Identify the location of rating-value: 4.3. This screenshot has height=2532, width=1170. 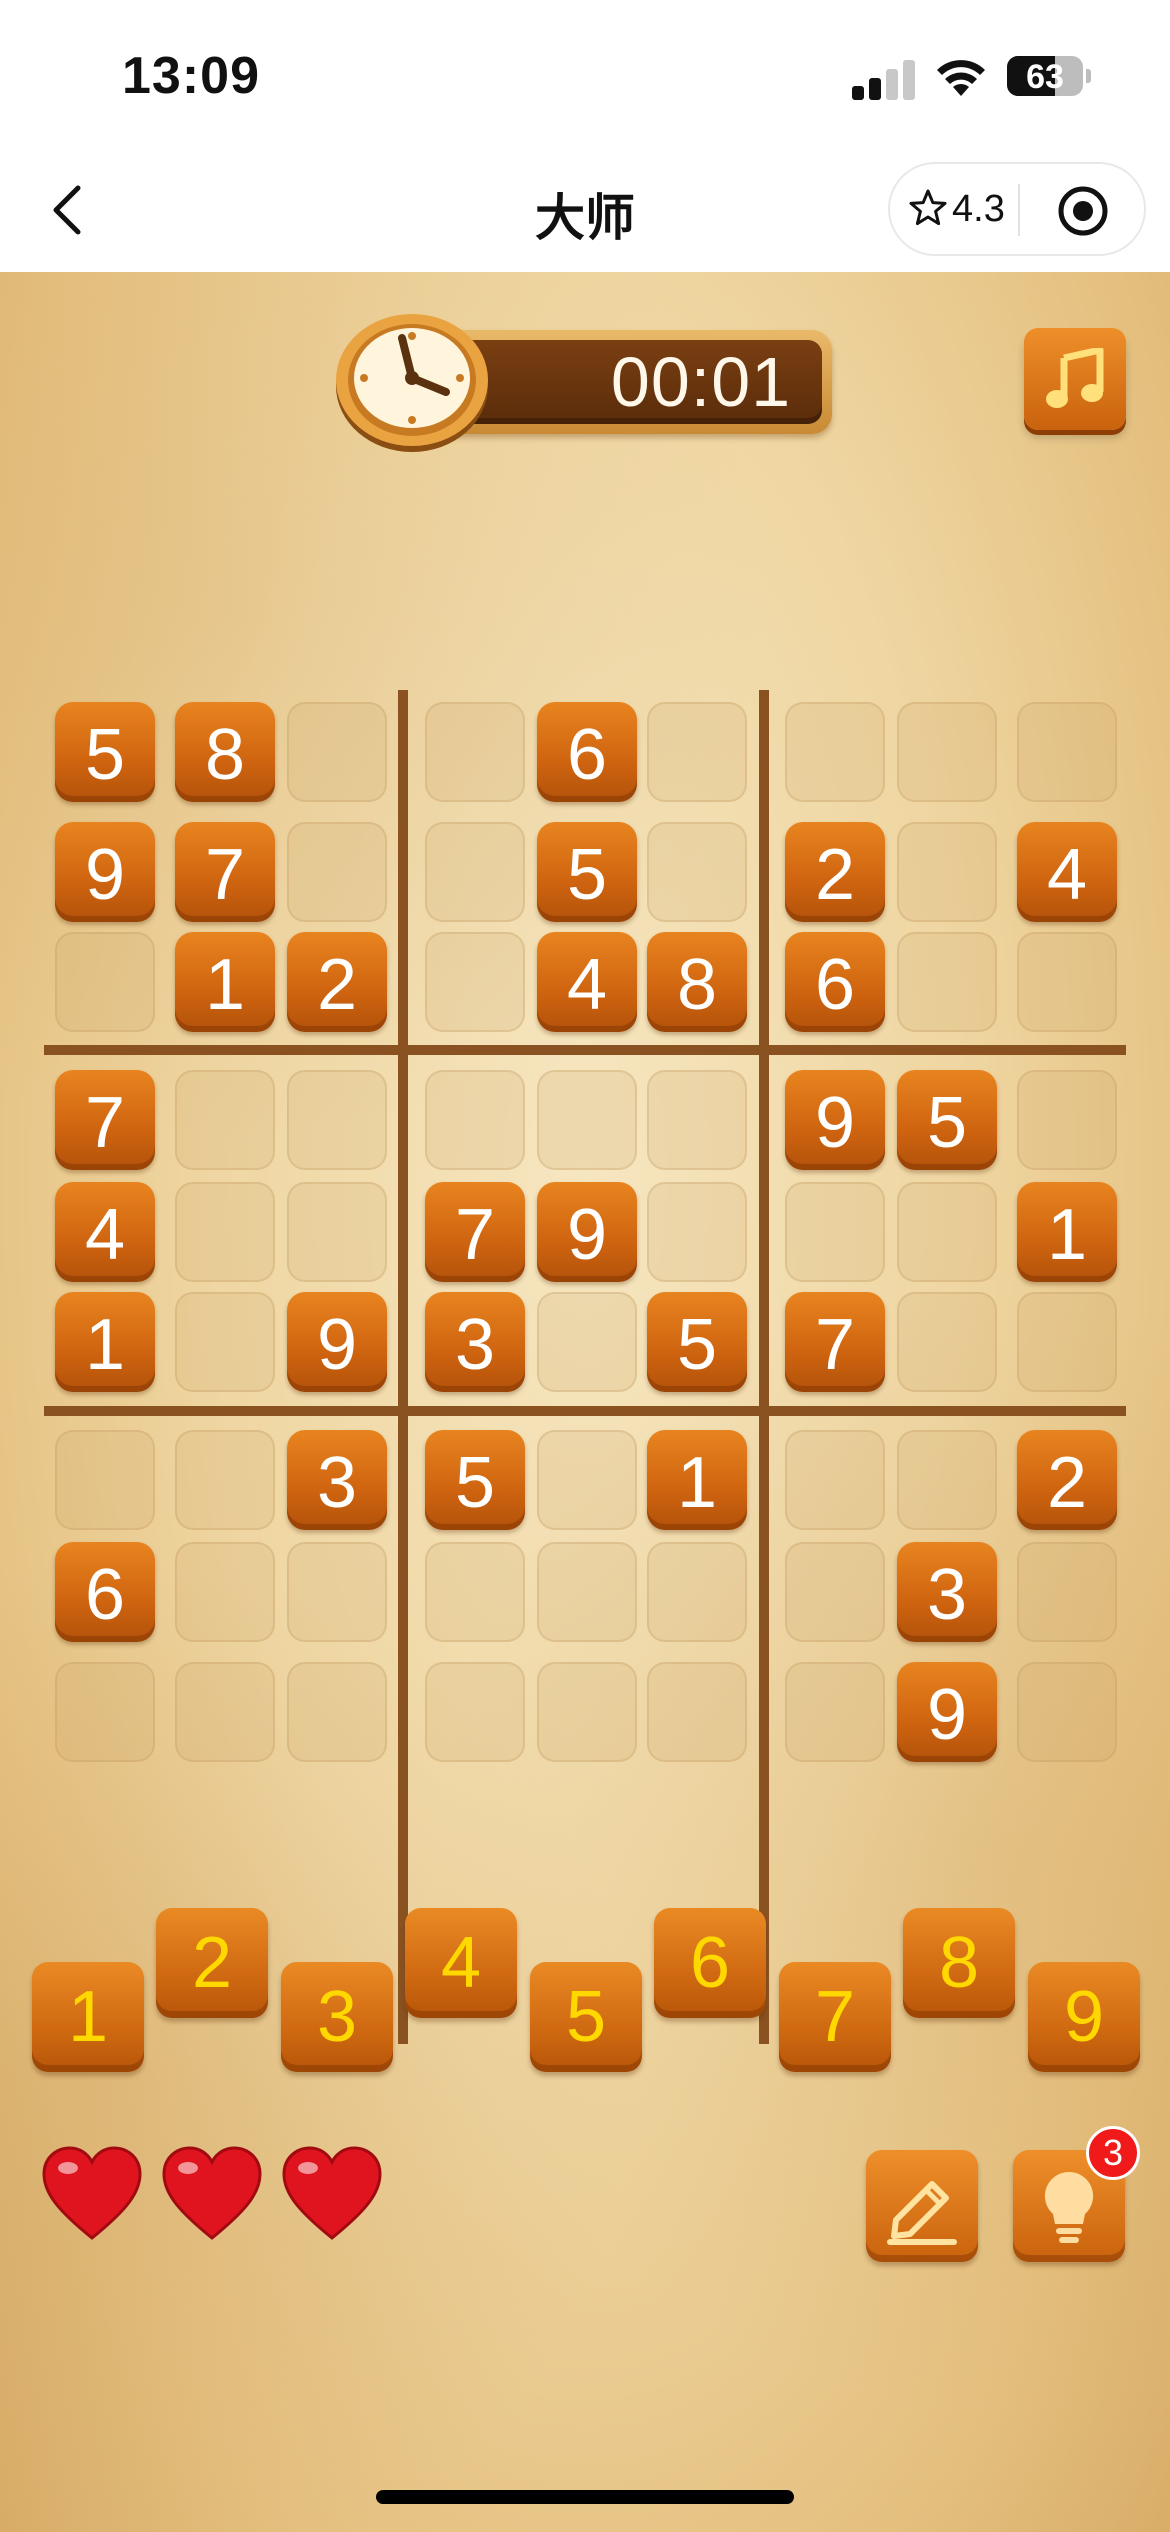
(978, 209).